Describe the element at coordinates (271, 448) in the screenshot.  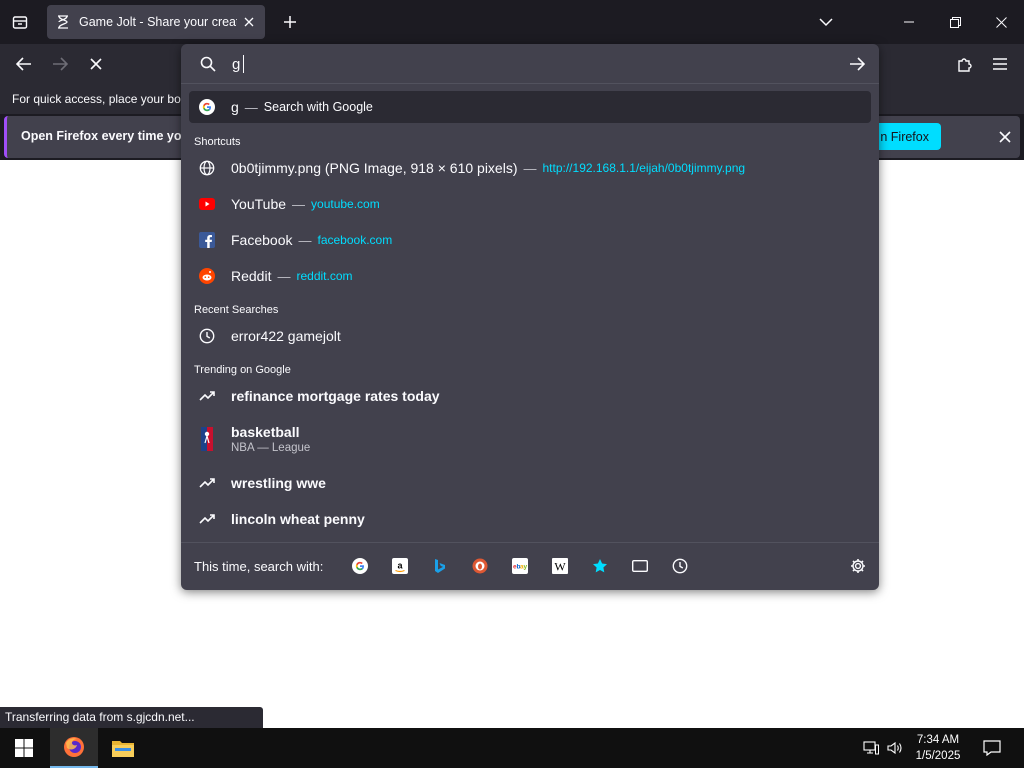
I see `trending-subtitle: NBA — League` at that location.